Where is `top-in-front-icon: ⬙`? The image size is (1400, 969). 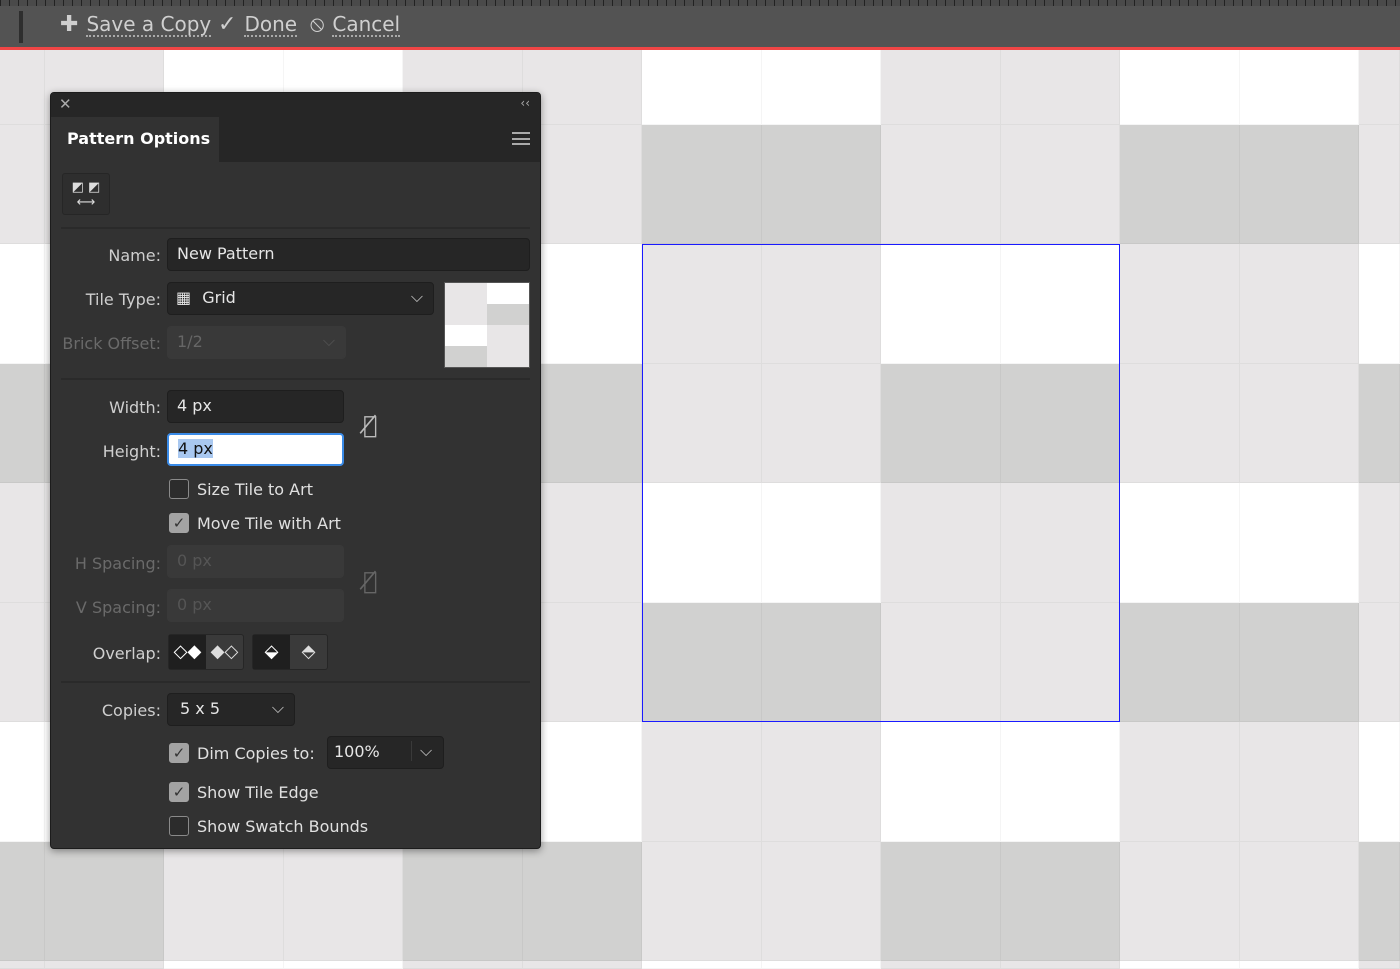
top-in-front-icon: ⬙ is located at coordinates (271, 652).